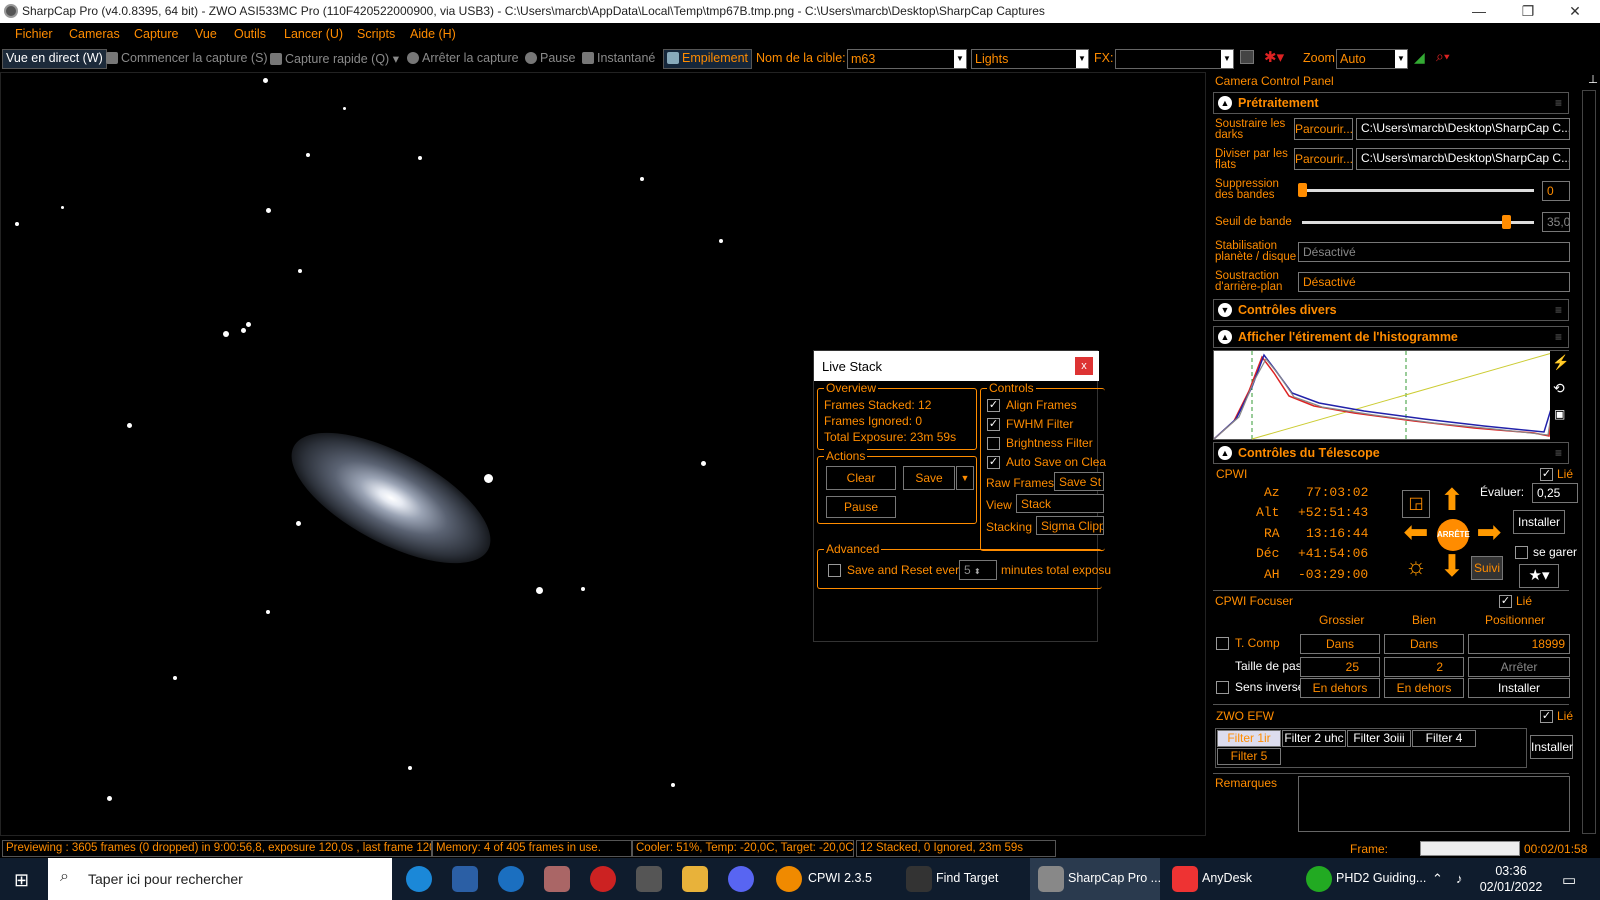 The width and height of the screenshot is (1600, 900). What do you see at coordinates (965, 478) in the screenshot?
I see `save-menu-button: ▼` at bounding box center [965, 478].